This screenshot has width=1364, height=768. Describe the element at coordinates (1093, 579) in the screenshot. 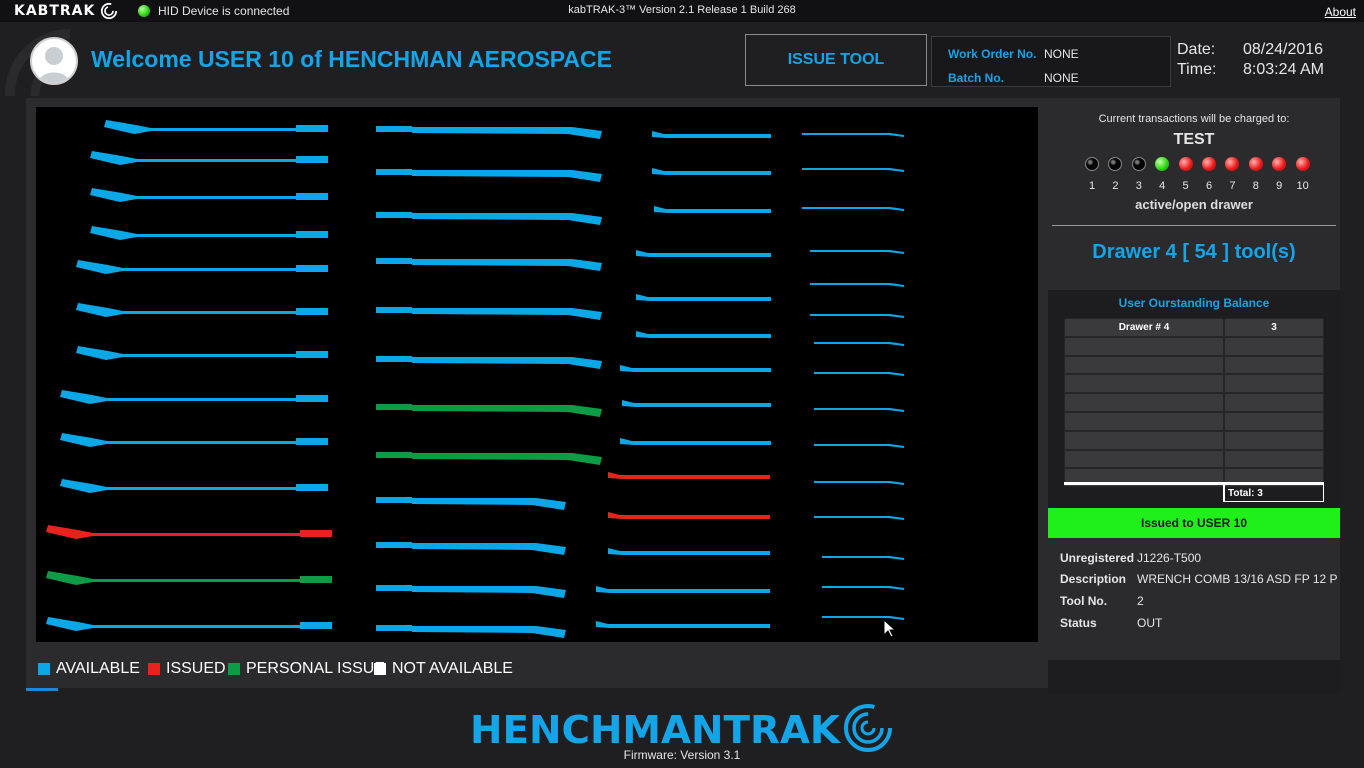

I see `description-label: Description` at that location.